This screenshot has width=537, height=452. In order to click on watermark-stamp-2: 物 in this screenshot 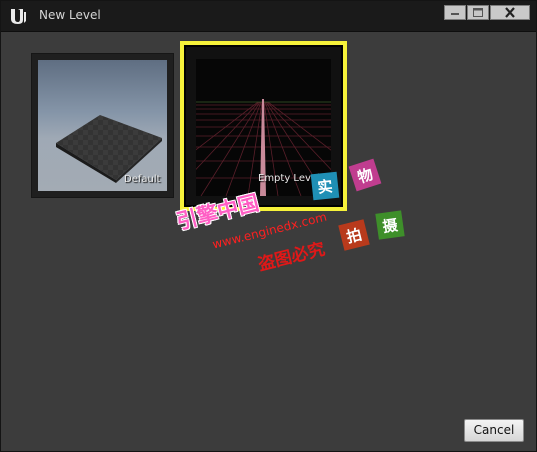, I will do `click(365, 175)`.